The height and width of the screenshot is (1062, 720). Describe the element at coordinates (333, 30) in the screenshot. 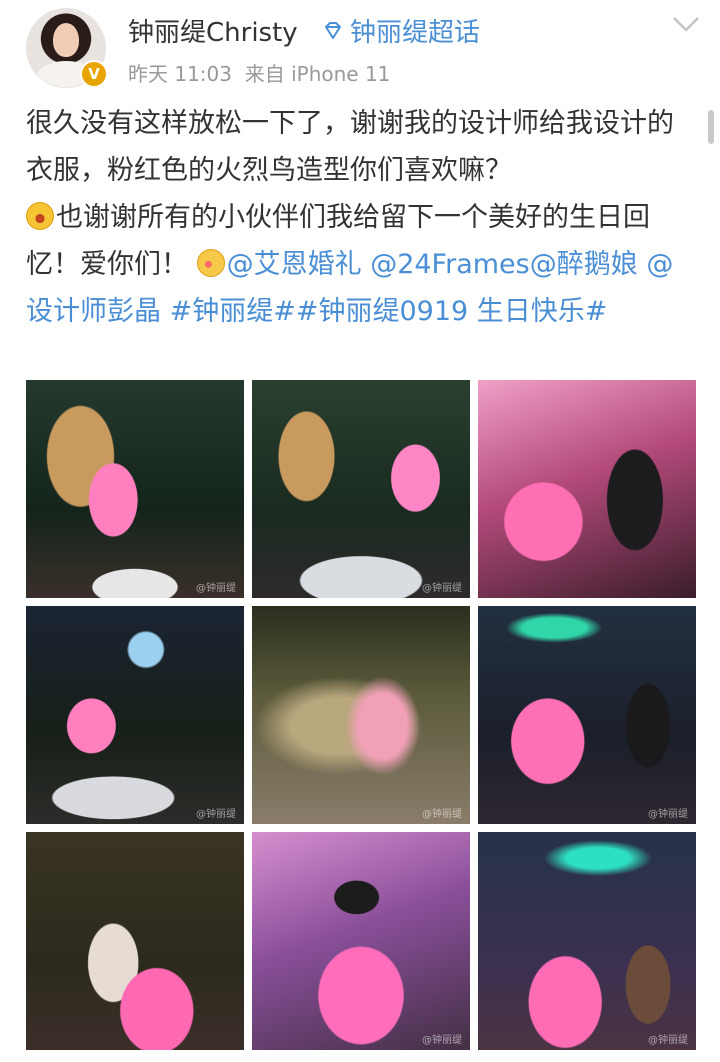

I see `diamond-topic-icon` at that location.